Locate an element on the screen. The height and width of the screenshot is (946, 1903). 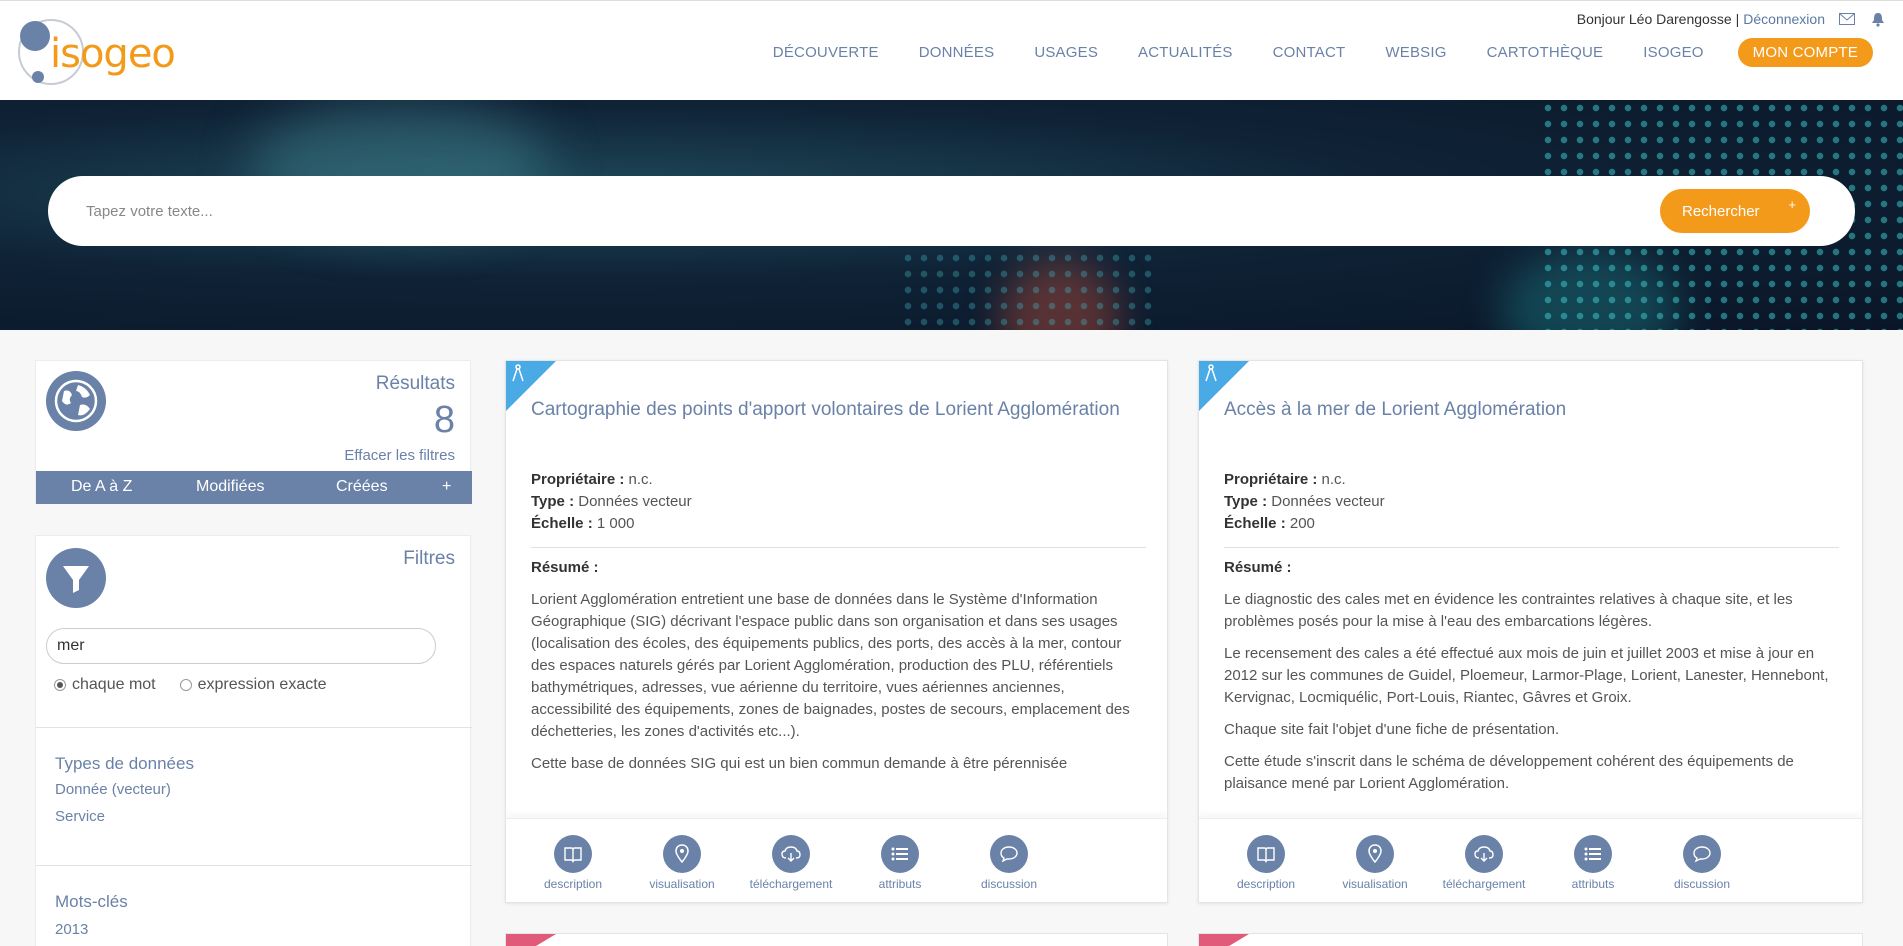
bell-icon is located at coordinates (1880, 19).